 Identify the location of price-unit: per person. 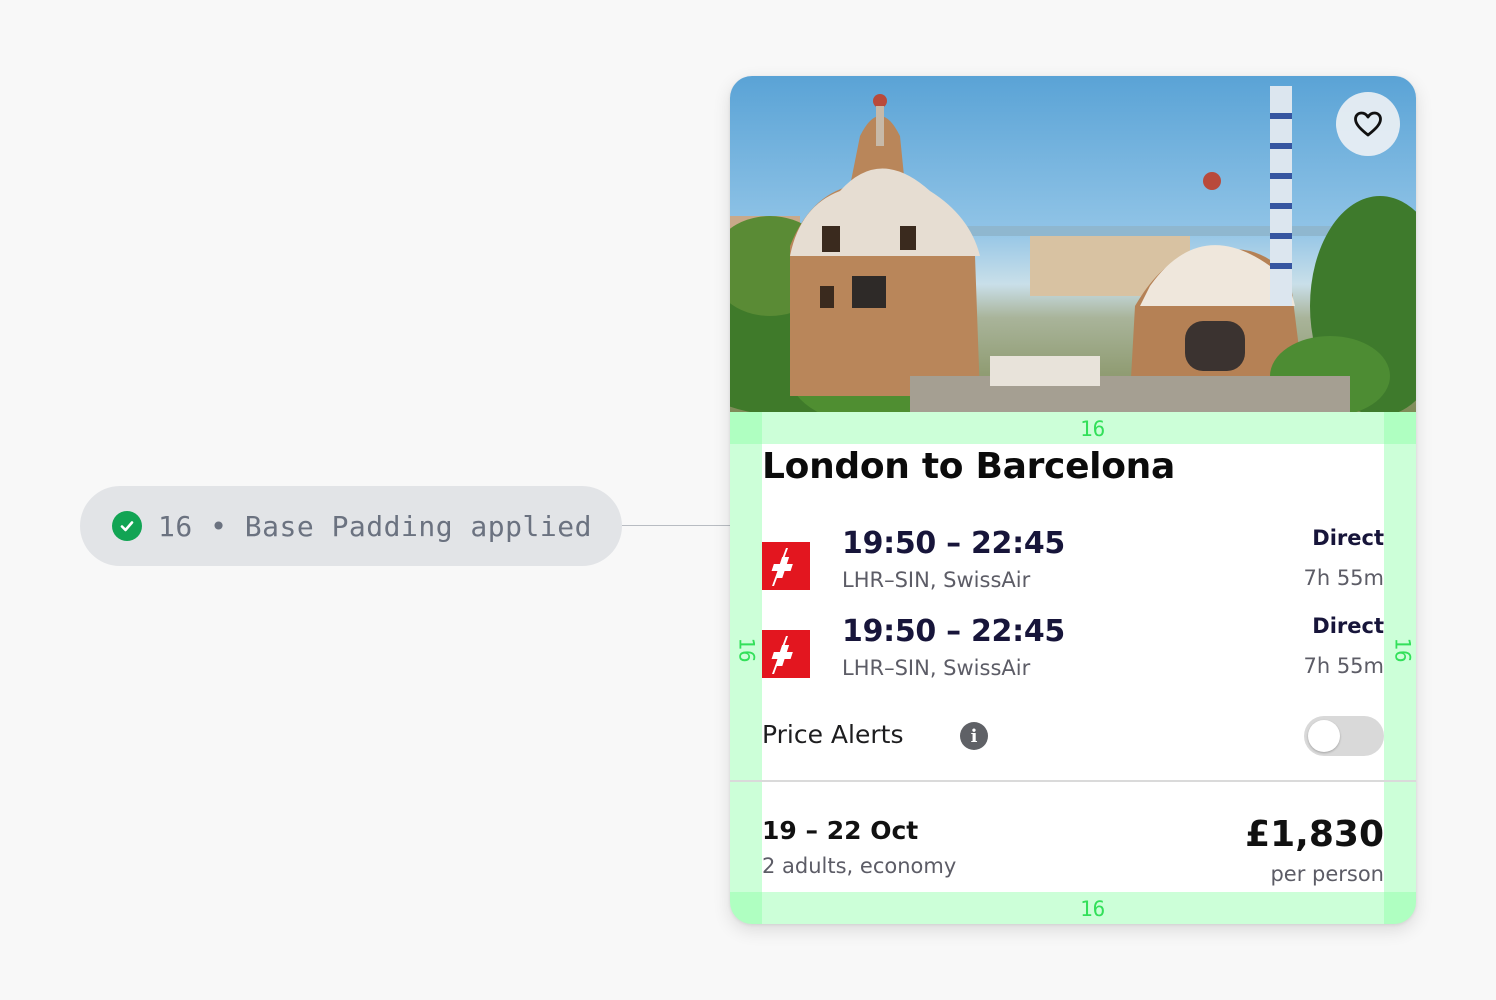
(1327, 874).